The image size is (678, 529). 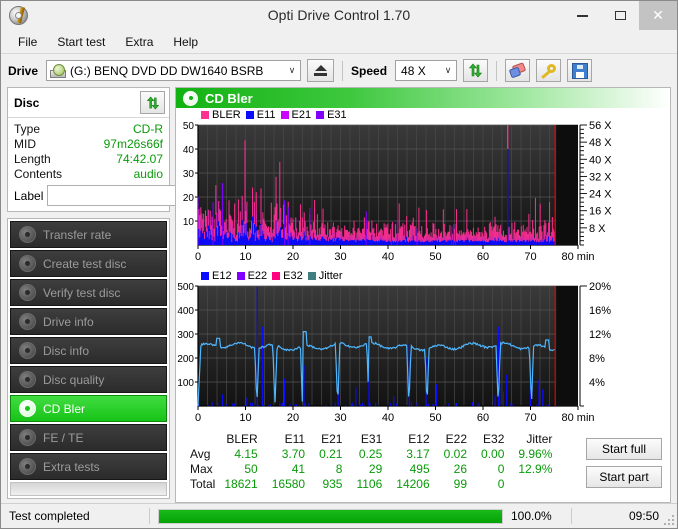 What do you see at coordinates (38, 174) in the screenshot?
I see `disc-contents-label: Contents` at bounding box center [38, 174].